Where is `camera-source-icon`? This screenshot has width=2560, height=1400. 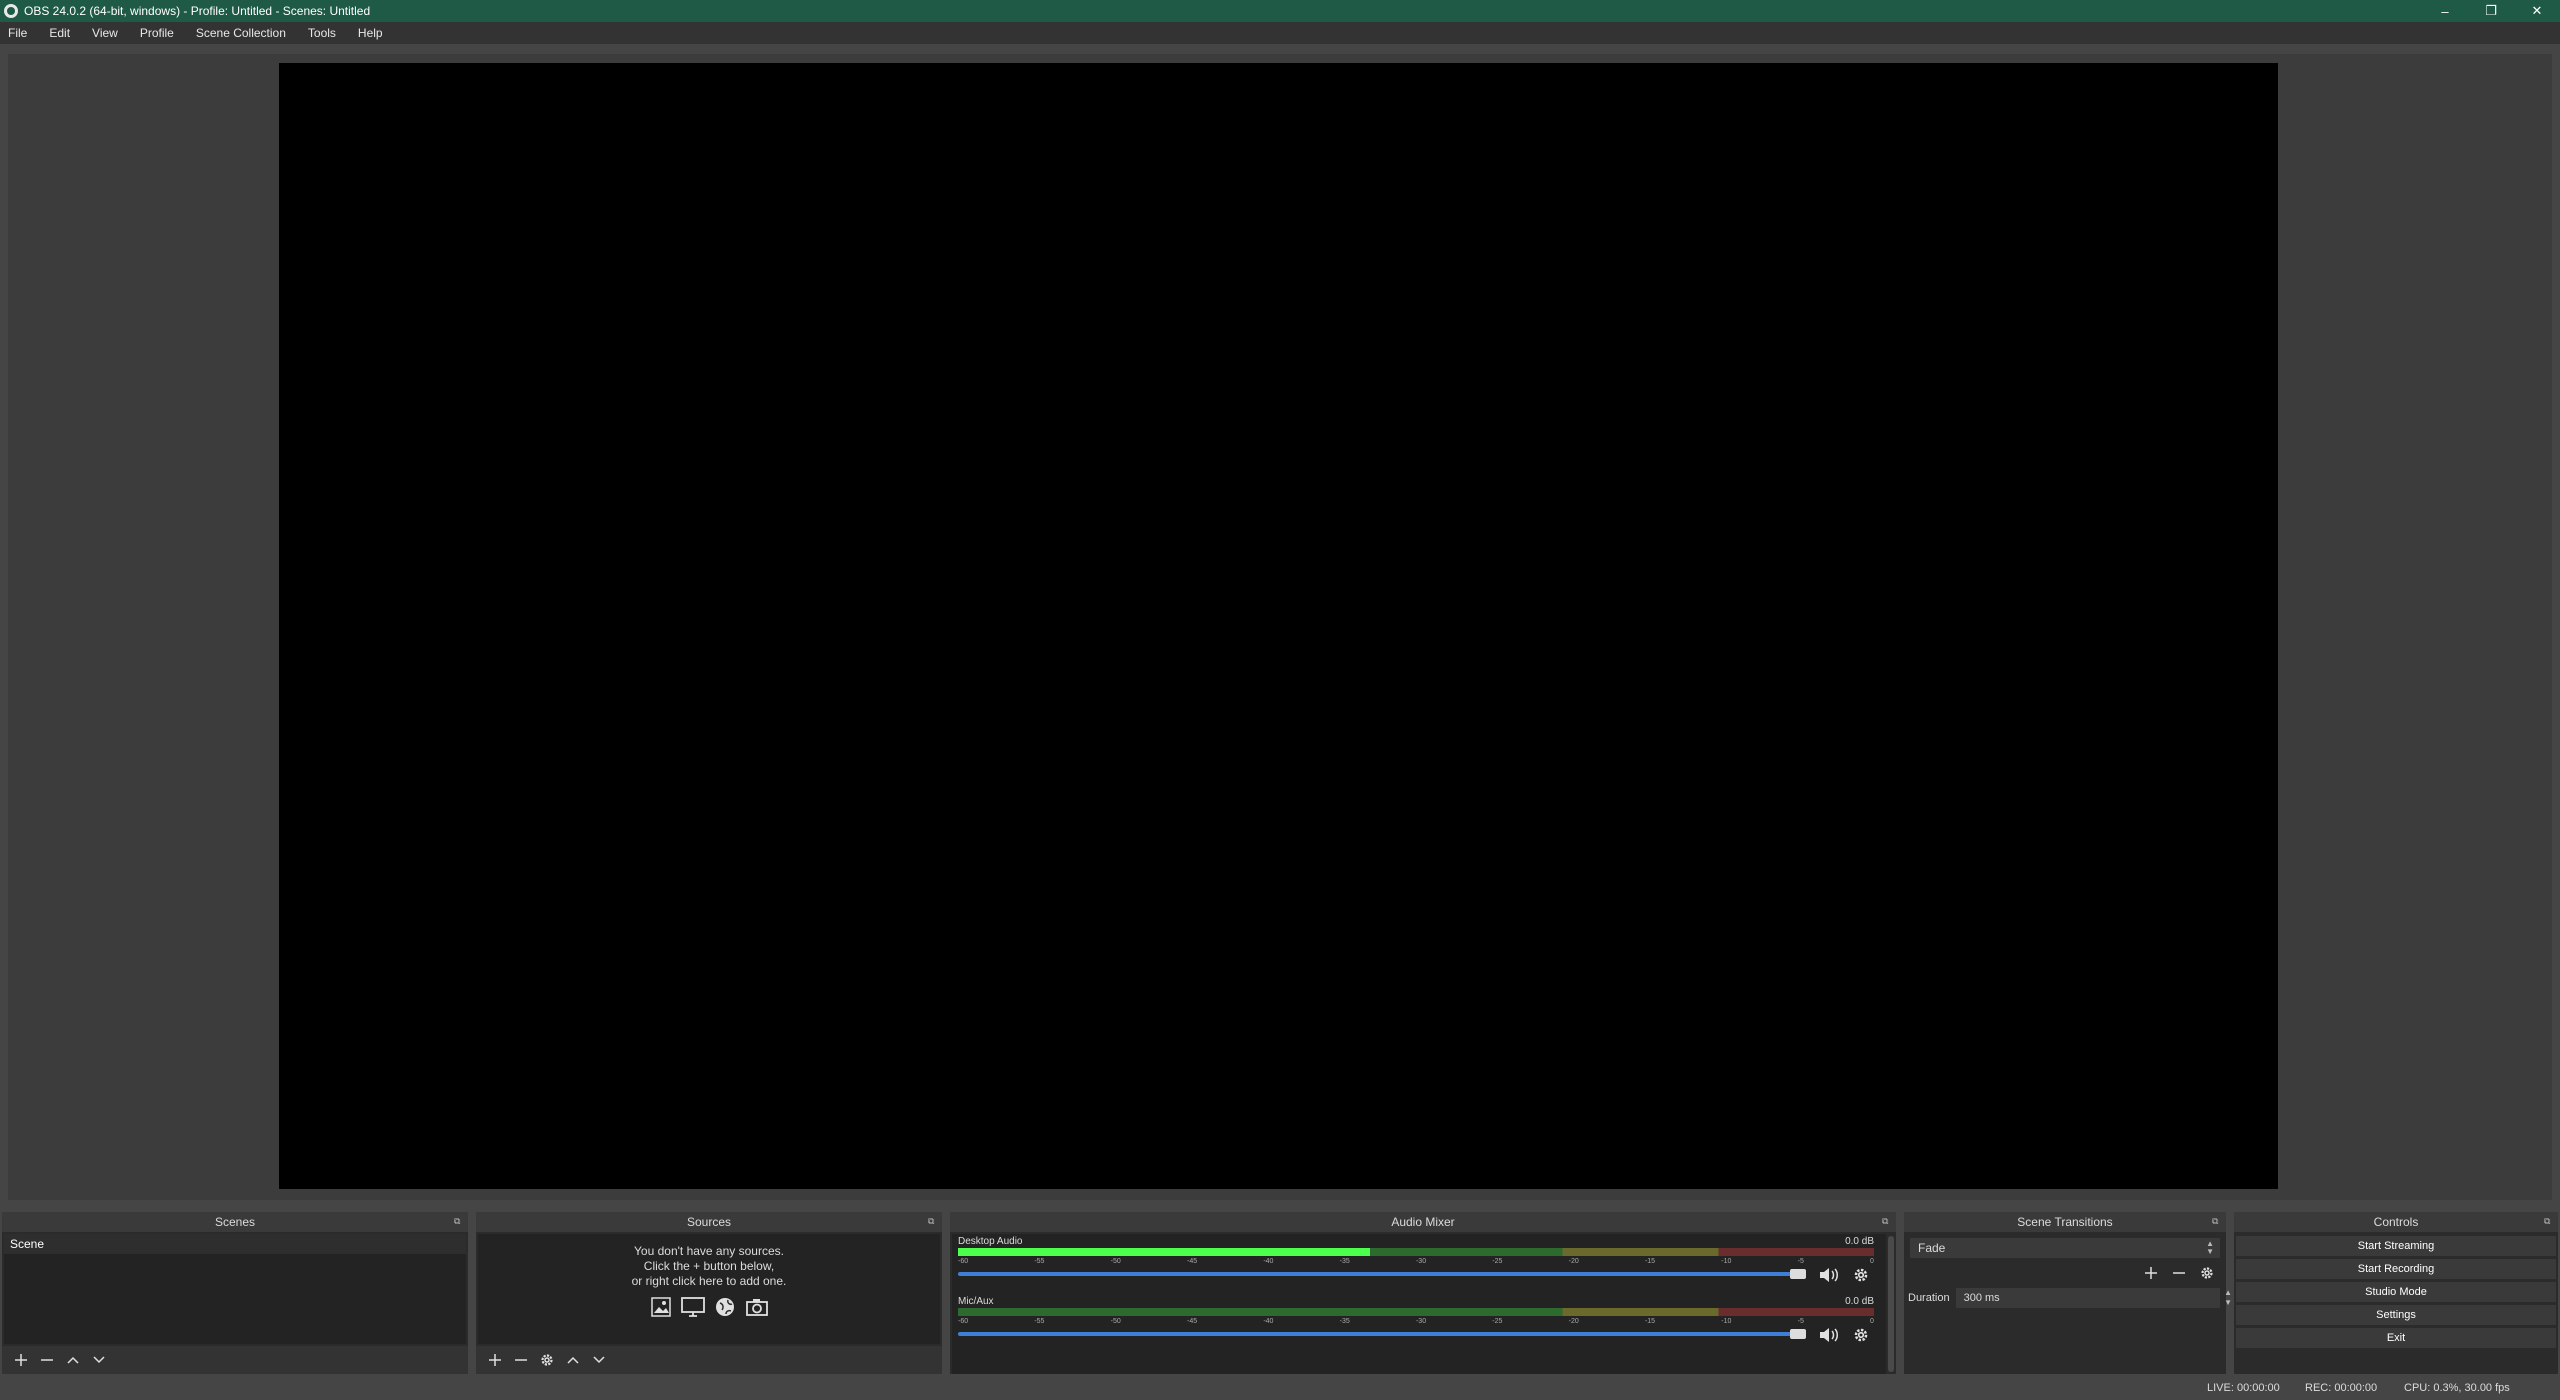 camera-source-icon is located at coordinates (757, 1307).